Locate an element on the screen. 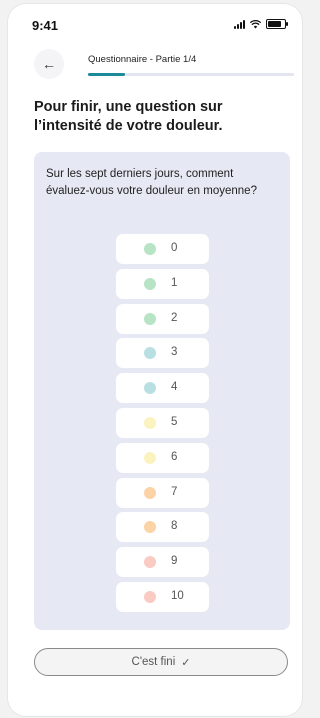  option-label: 0 is located at coordinates (174, 248).